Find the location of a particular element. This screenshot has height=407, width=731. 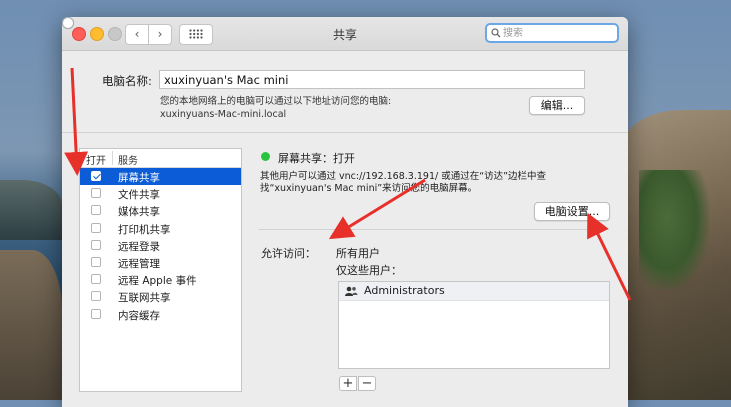

arrow-to-settings-button is located at coordinates (609, 256).